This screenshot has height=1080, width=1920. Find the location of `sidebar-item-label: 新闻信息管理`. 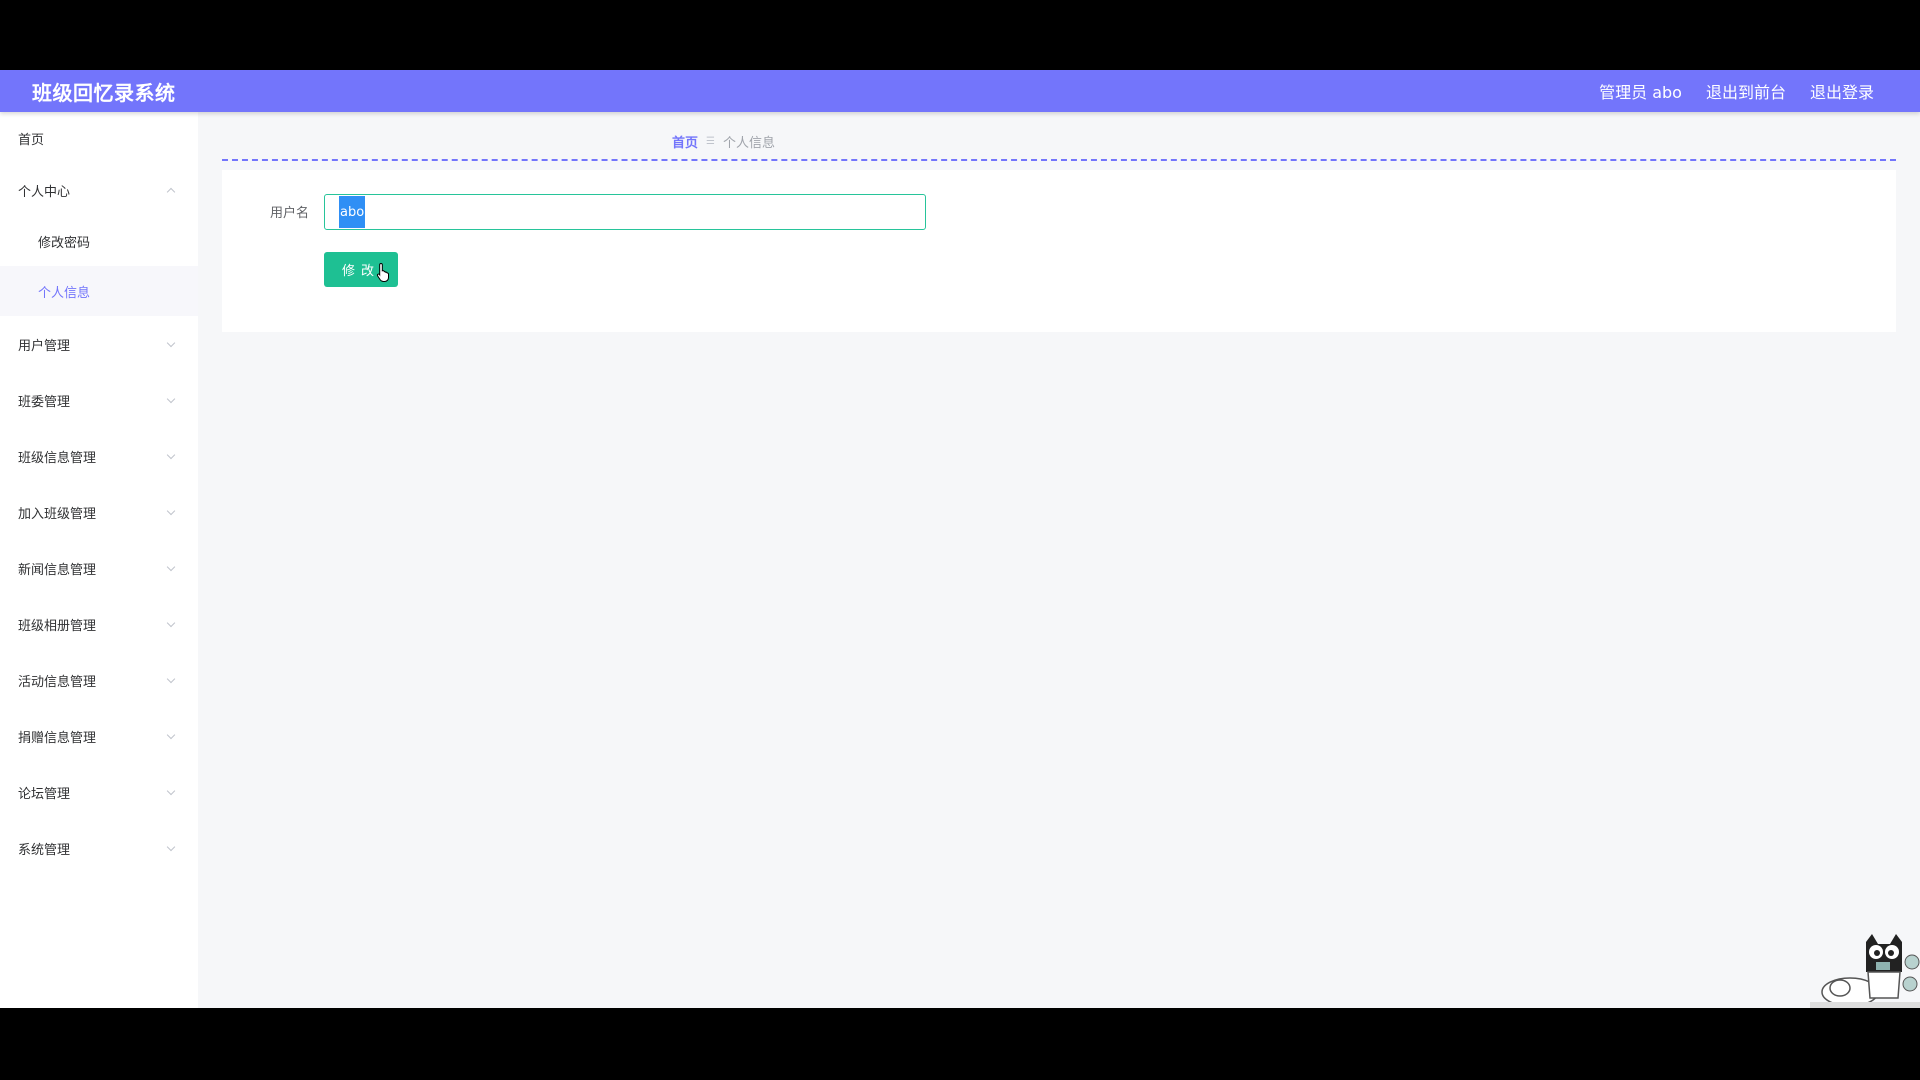

sidebar-item-label: 新闻信息管理 is located at coordinates (57, 570).